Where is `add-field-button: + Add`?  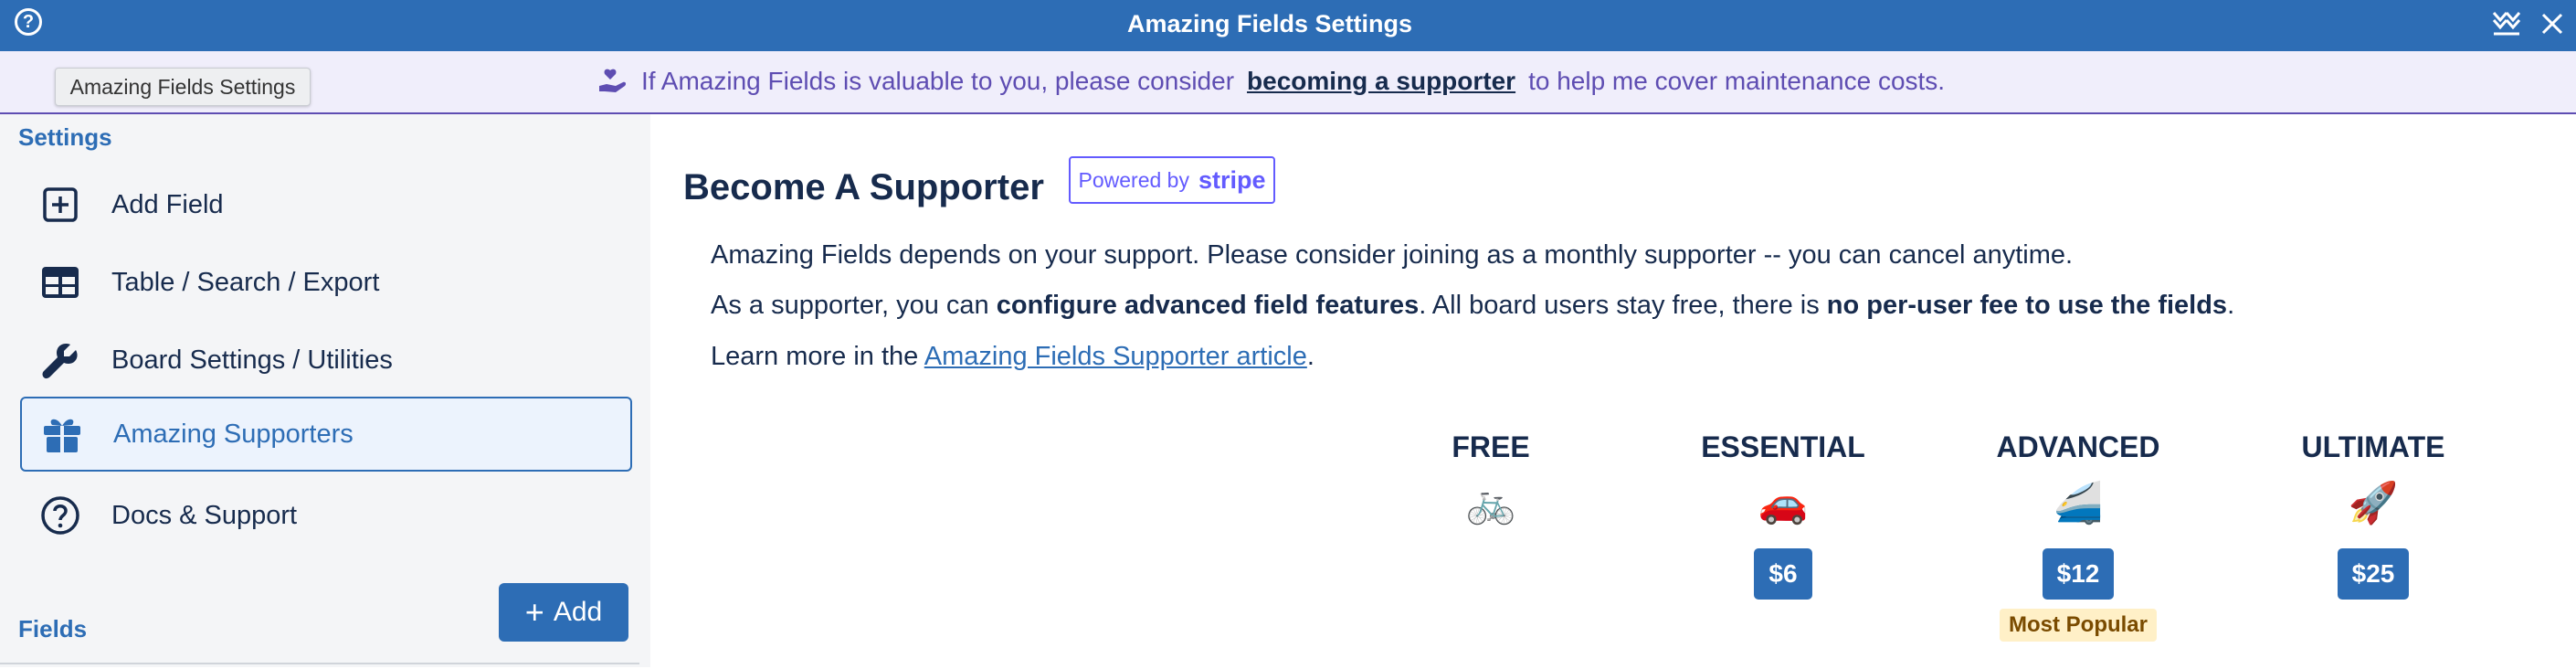 add-field-button: + Add is located at coordinates (563, 612).